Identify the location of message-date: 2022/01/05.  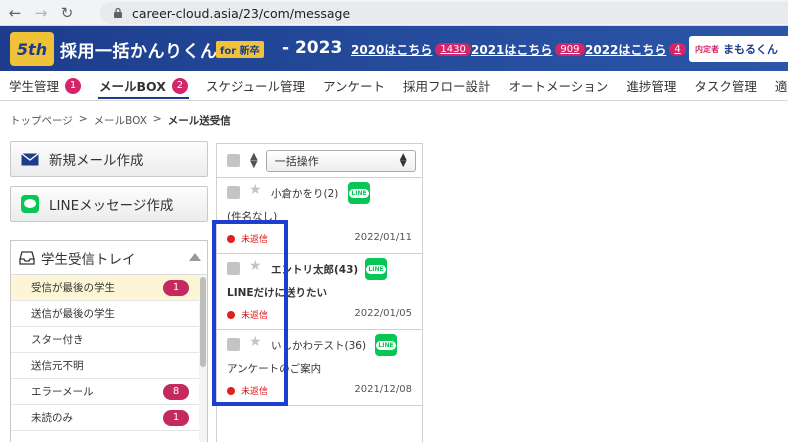
(383, 313).